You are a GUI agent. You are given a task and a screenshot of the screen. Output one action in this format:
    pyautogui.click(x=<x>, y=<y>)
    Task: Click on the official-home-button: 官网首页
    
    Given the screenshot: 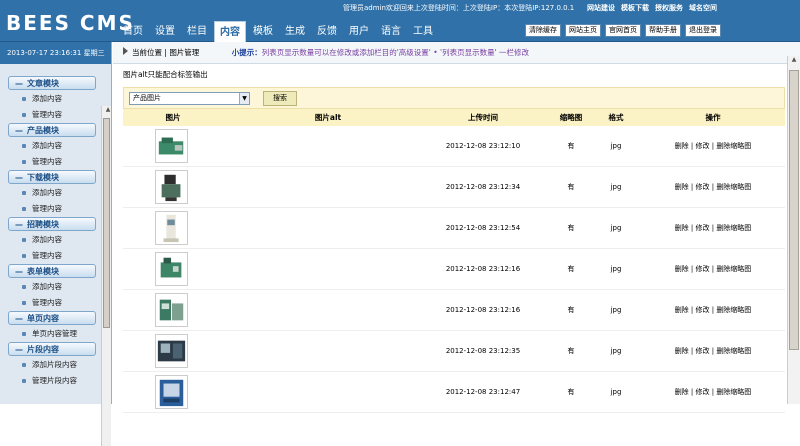 What is the action you would take?
    pyautogui.click(x=623, y=30)
    